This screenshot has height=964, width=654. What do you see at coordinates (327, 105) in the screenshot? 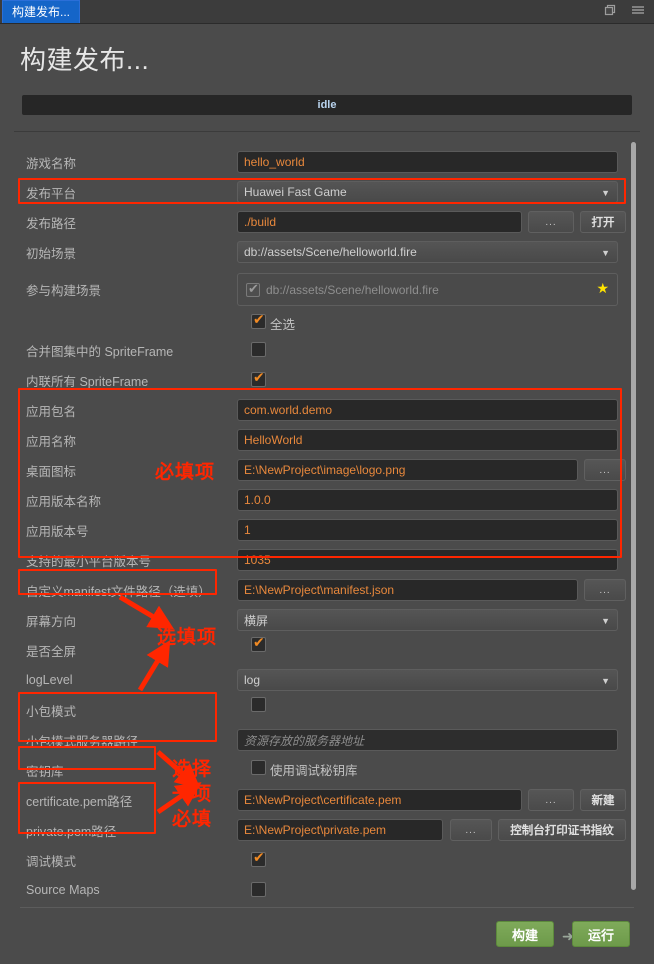
I see `status-bar: idle` at bounding box center [327, 105].